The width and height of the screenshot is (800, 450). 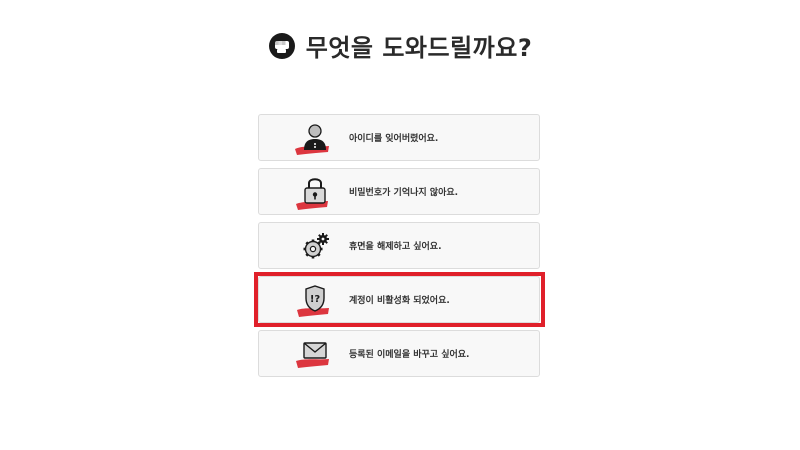 What do you see at coordinates (394, 139) in the screenshot?
I see `option-label: 아이디를 잊어버렸어요.` at bounding box center [394, 139].